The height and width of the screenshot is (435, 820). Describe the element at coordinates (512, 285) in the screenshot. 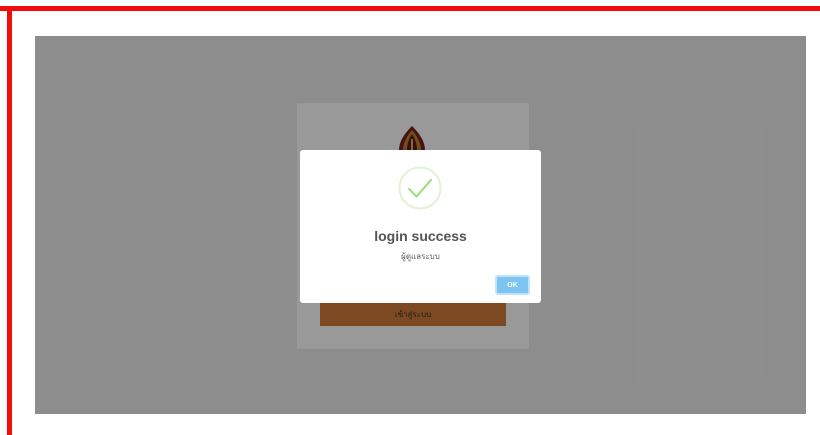

I see `ok-button: OK` at that location.